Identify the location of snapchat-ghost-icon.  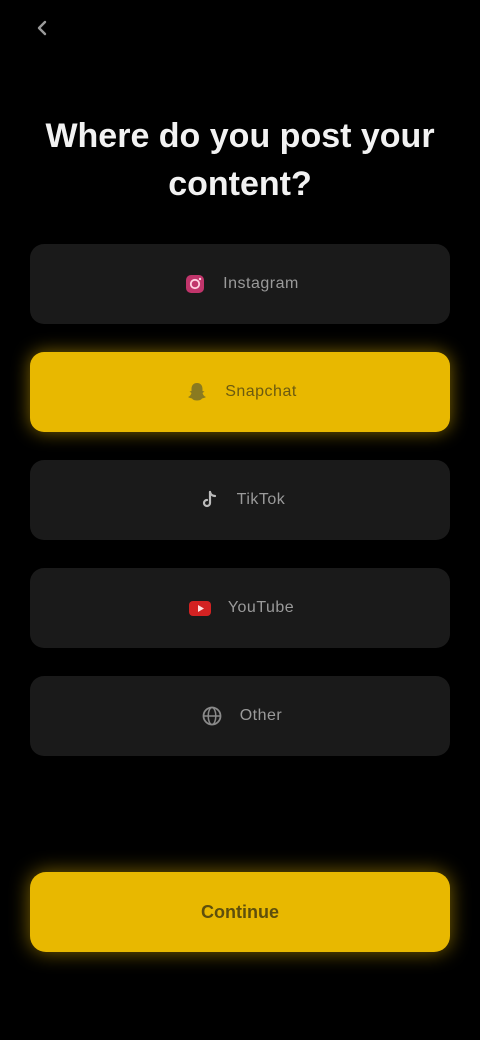
(197, 392).